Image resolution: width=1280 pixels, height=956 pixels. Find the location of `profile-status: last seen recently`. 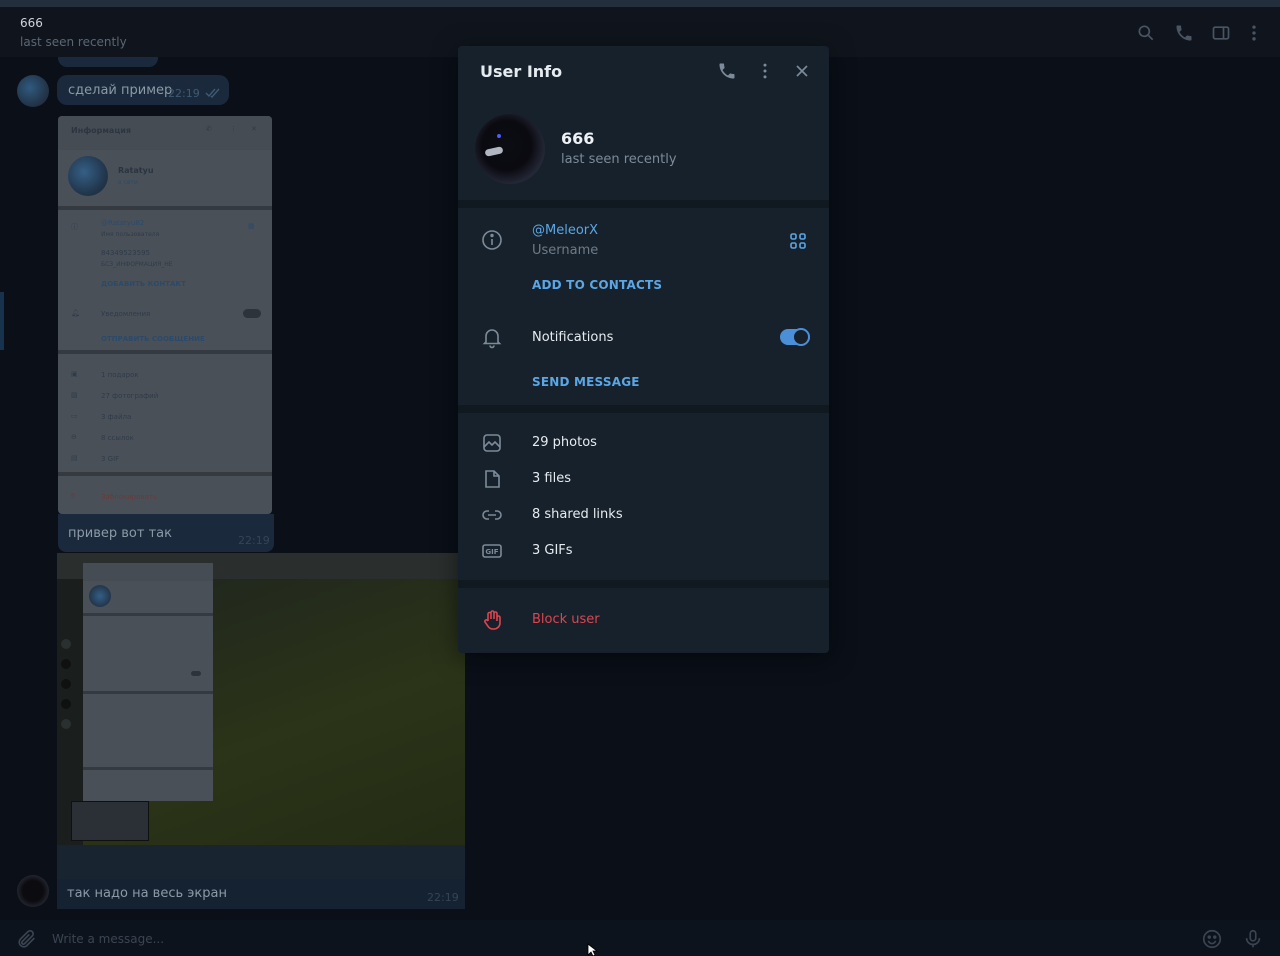

profile-status: last seen recently is located at coordinates (619, 159).